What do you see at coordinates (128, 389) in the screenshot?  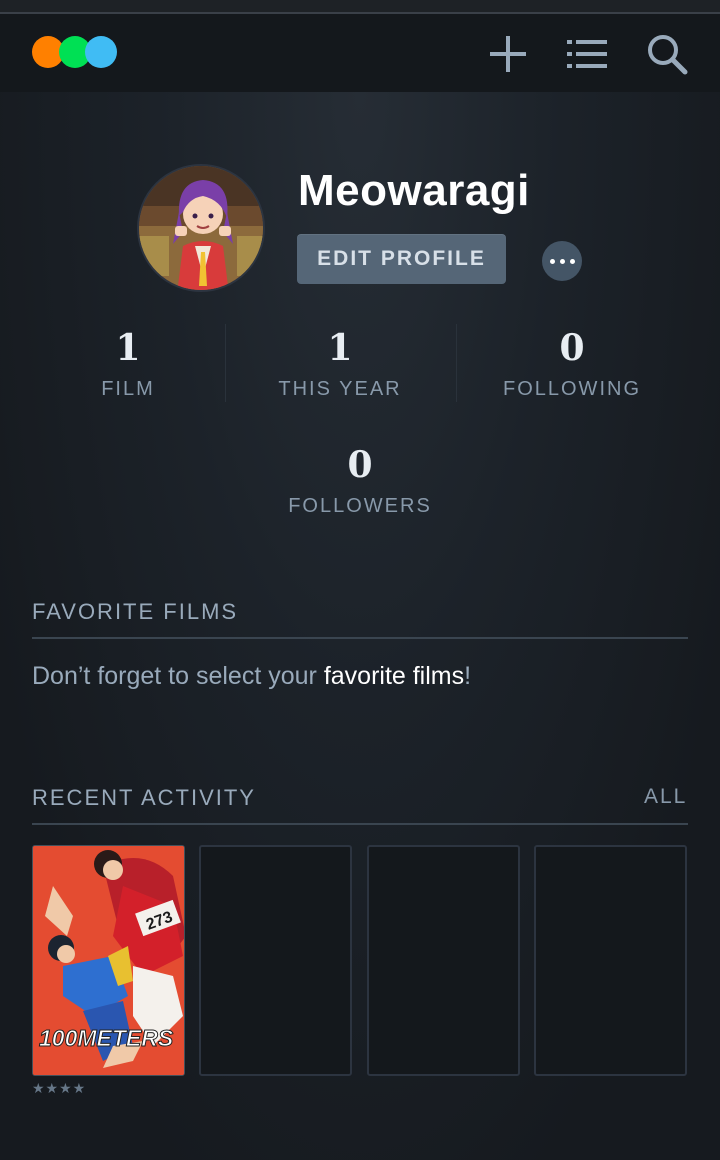 I see `stat-label: FILM` at bounding box center [128, 389].